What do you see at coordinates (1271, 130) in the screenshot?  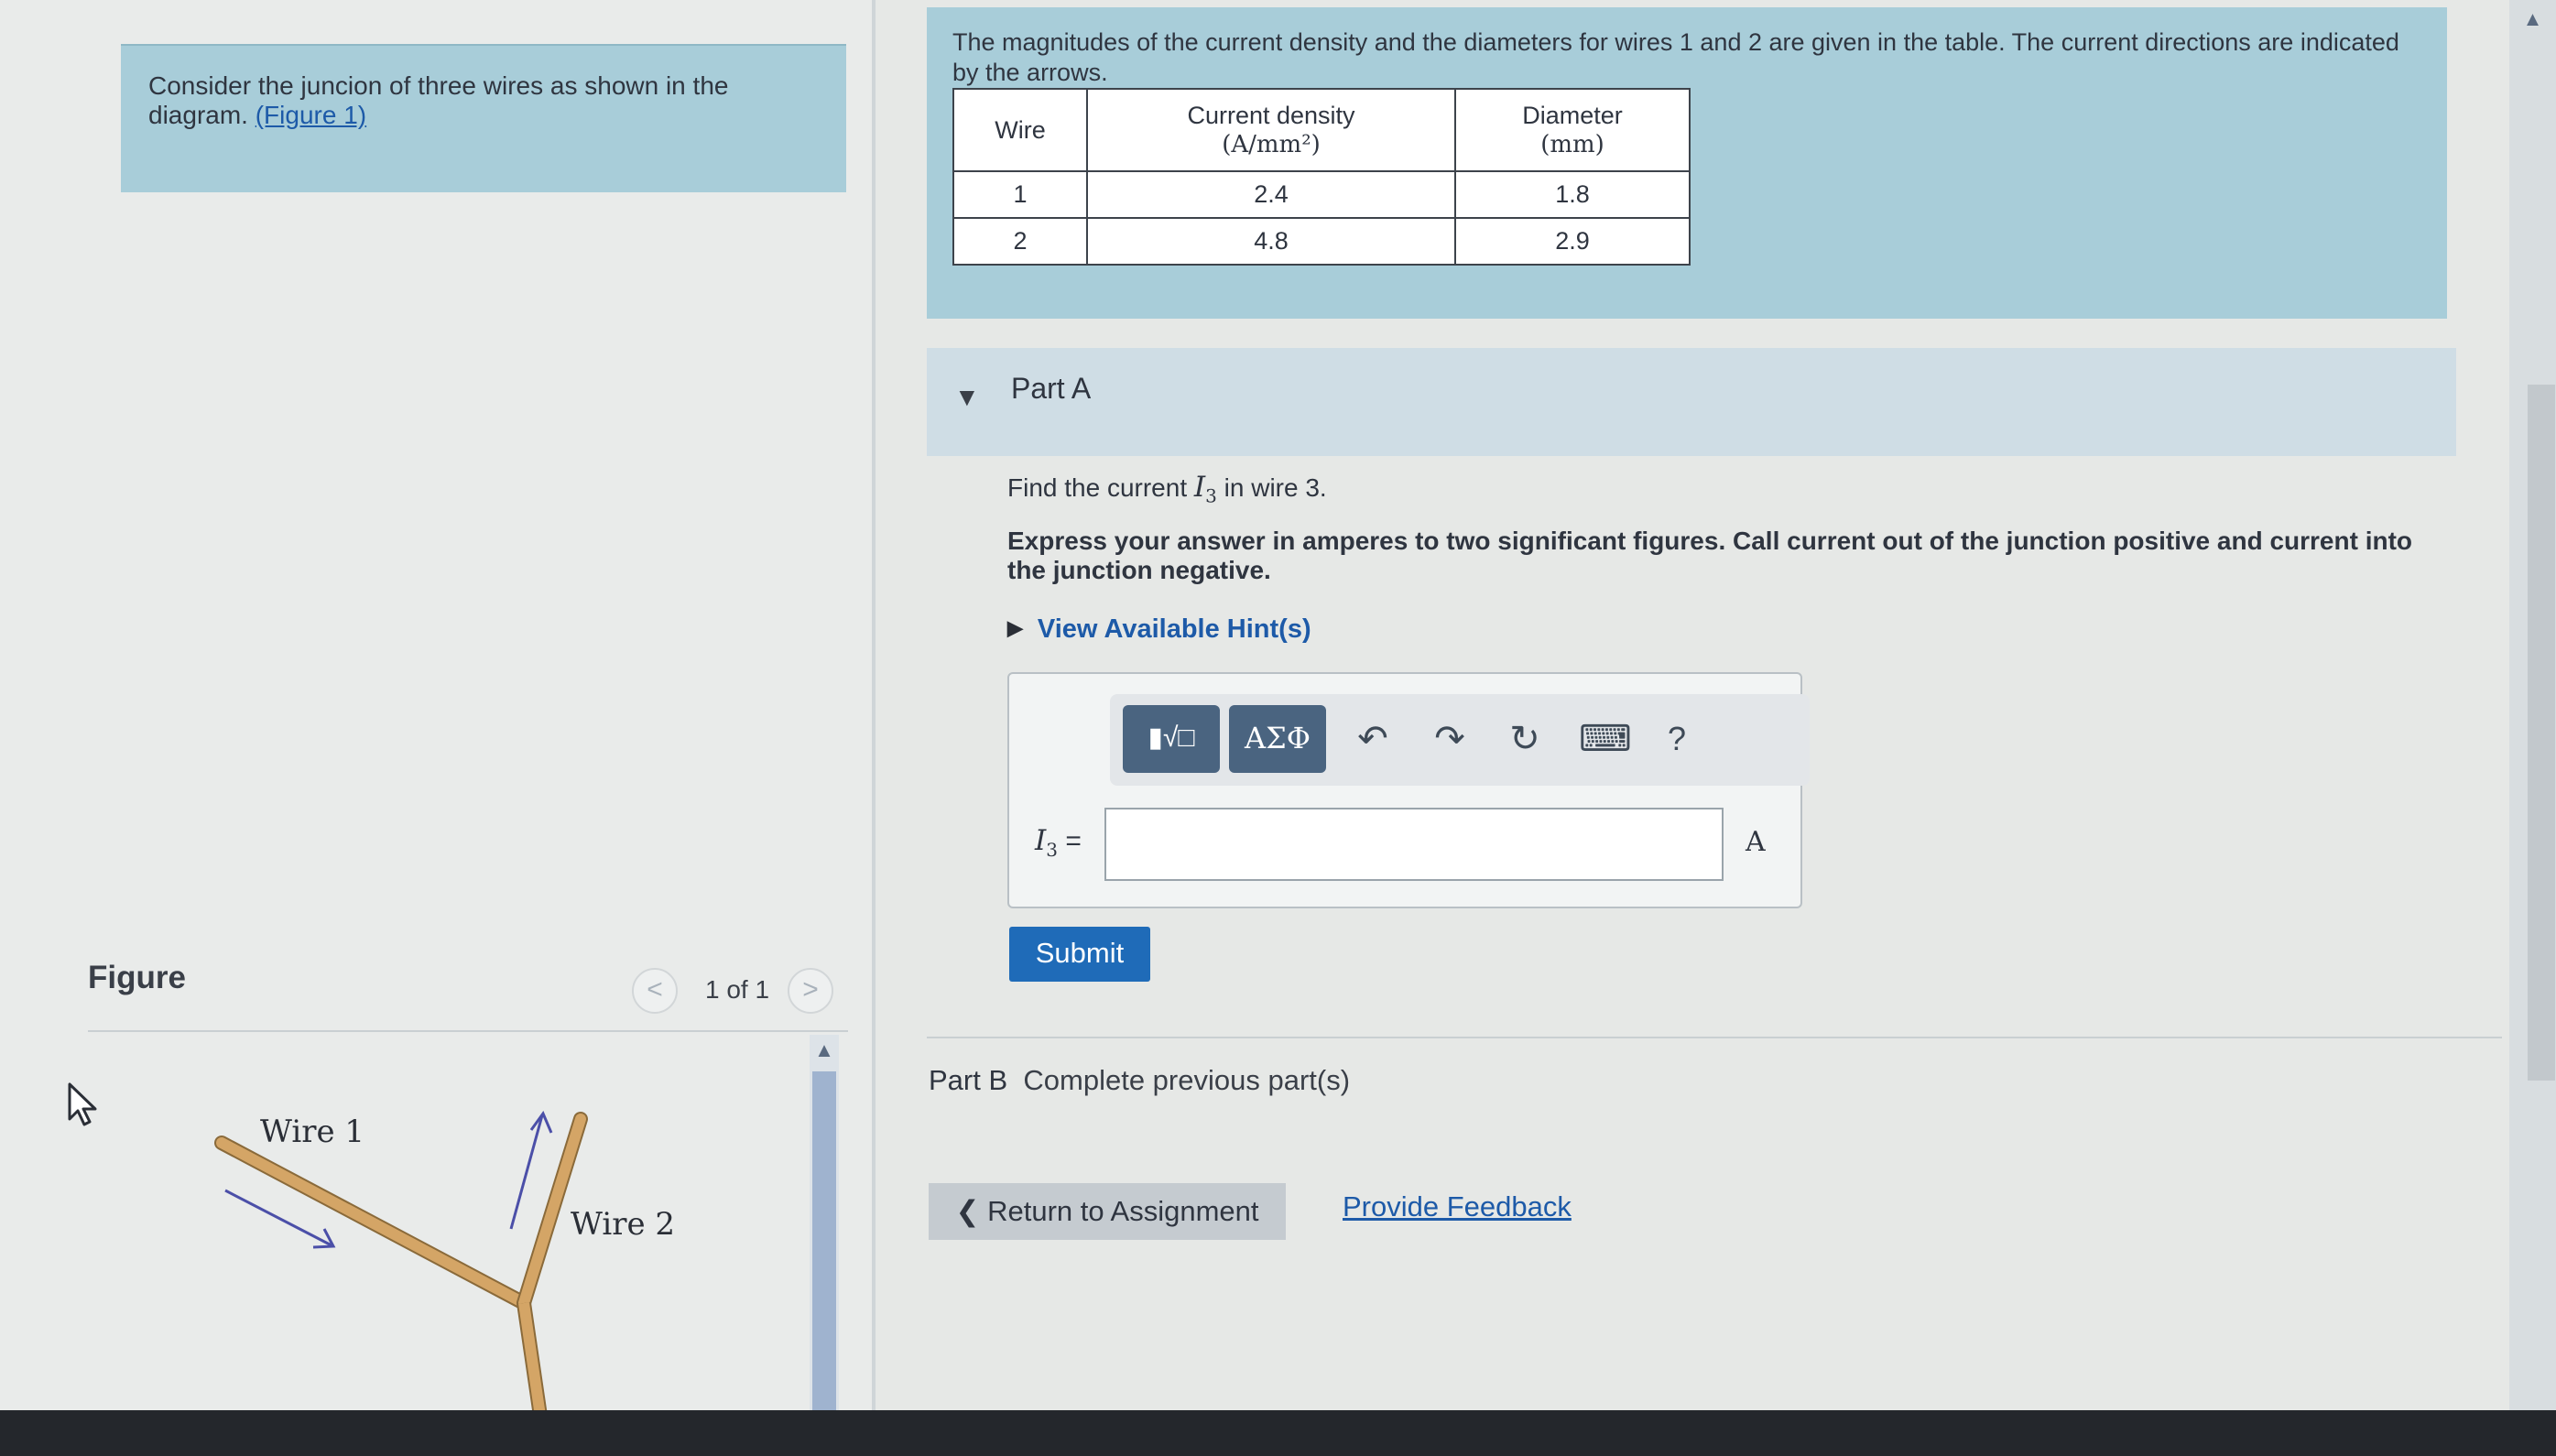 I see `header-current-density: Current density (A/mm²)` at bounding box center [1271, 130].